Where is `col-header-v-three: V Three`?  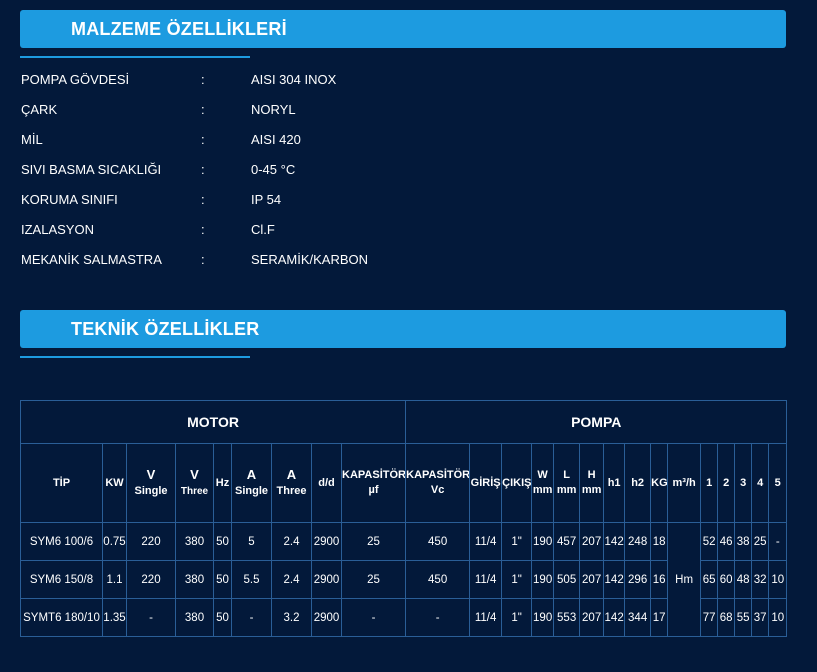
col-header-v-three: V Three is located at coordinates (194, 483).